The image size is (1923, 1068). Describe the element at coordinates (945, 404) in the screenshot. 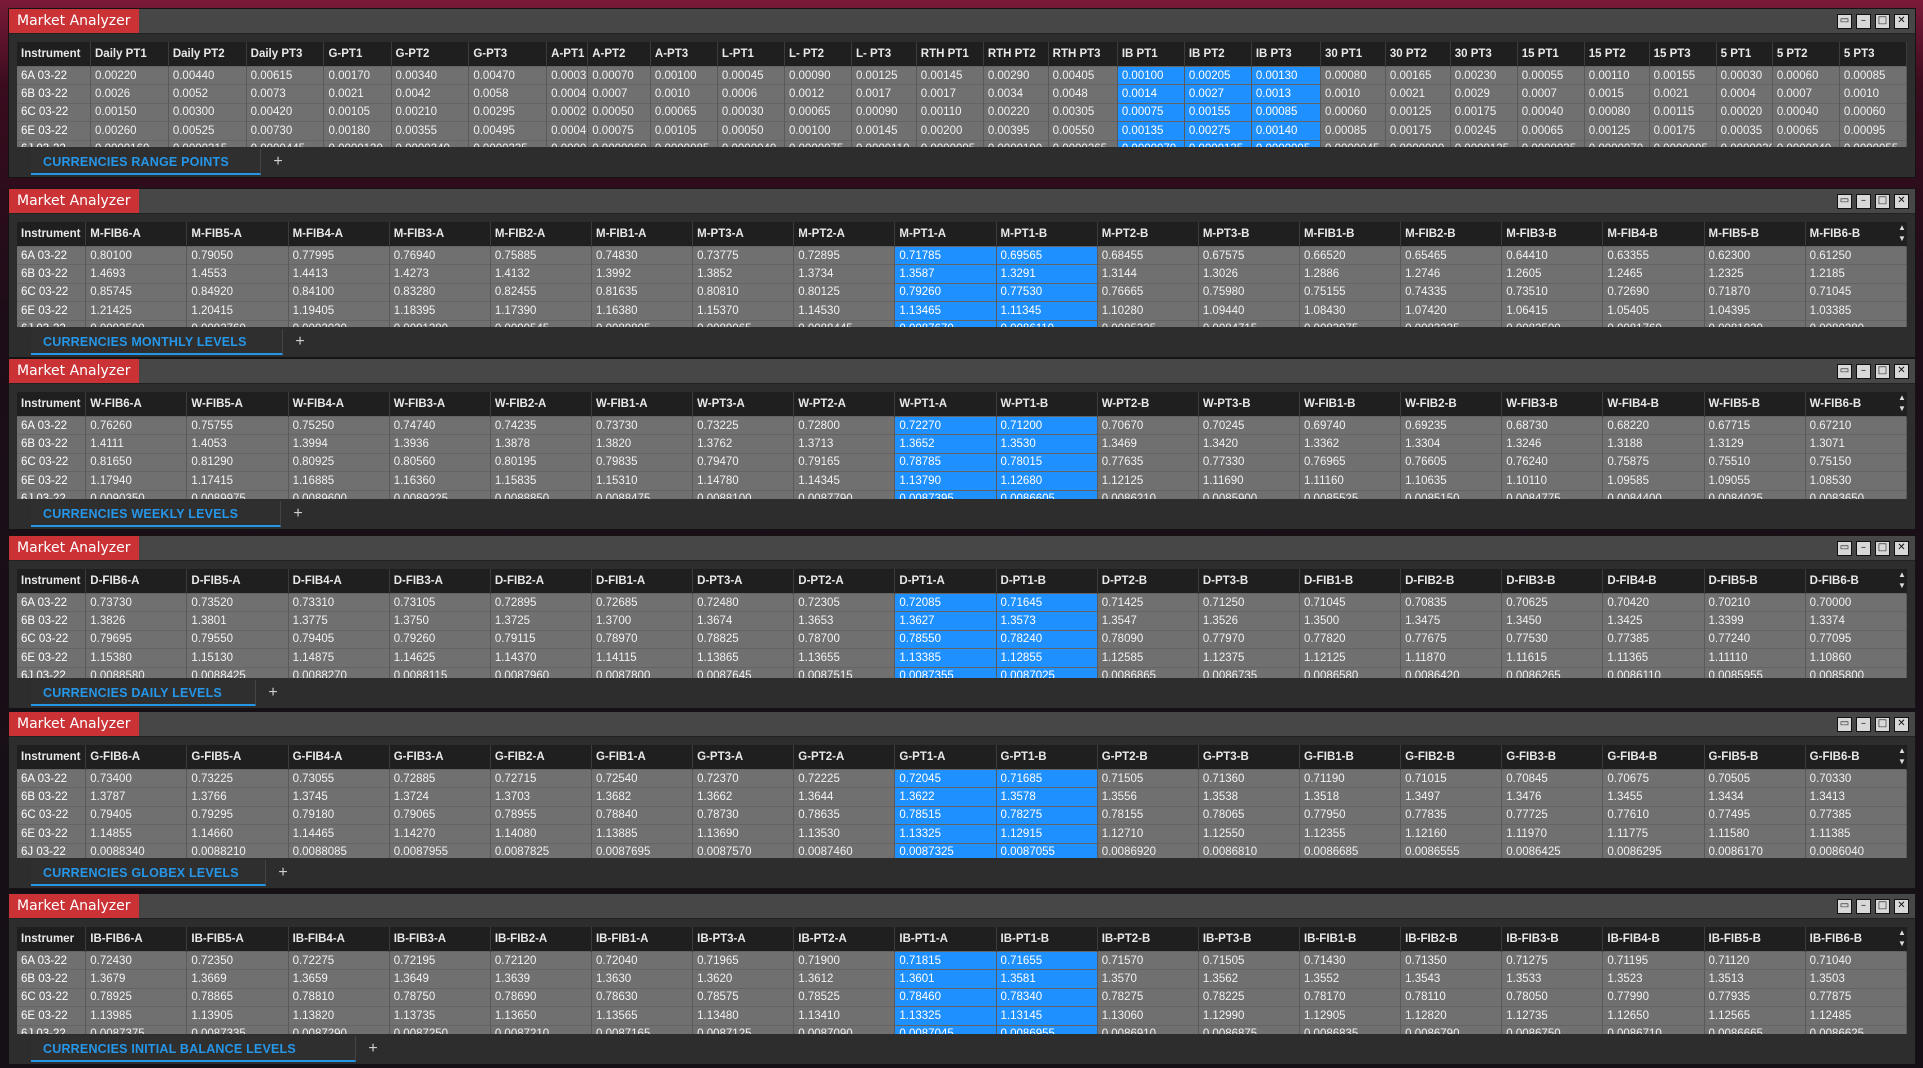

I see `column-header: W-PT1-A` at that location.